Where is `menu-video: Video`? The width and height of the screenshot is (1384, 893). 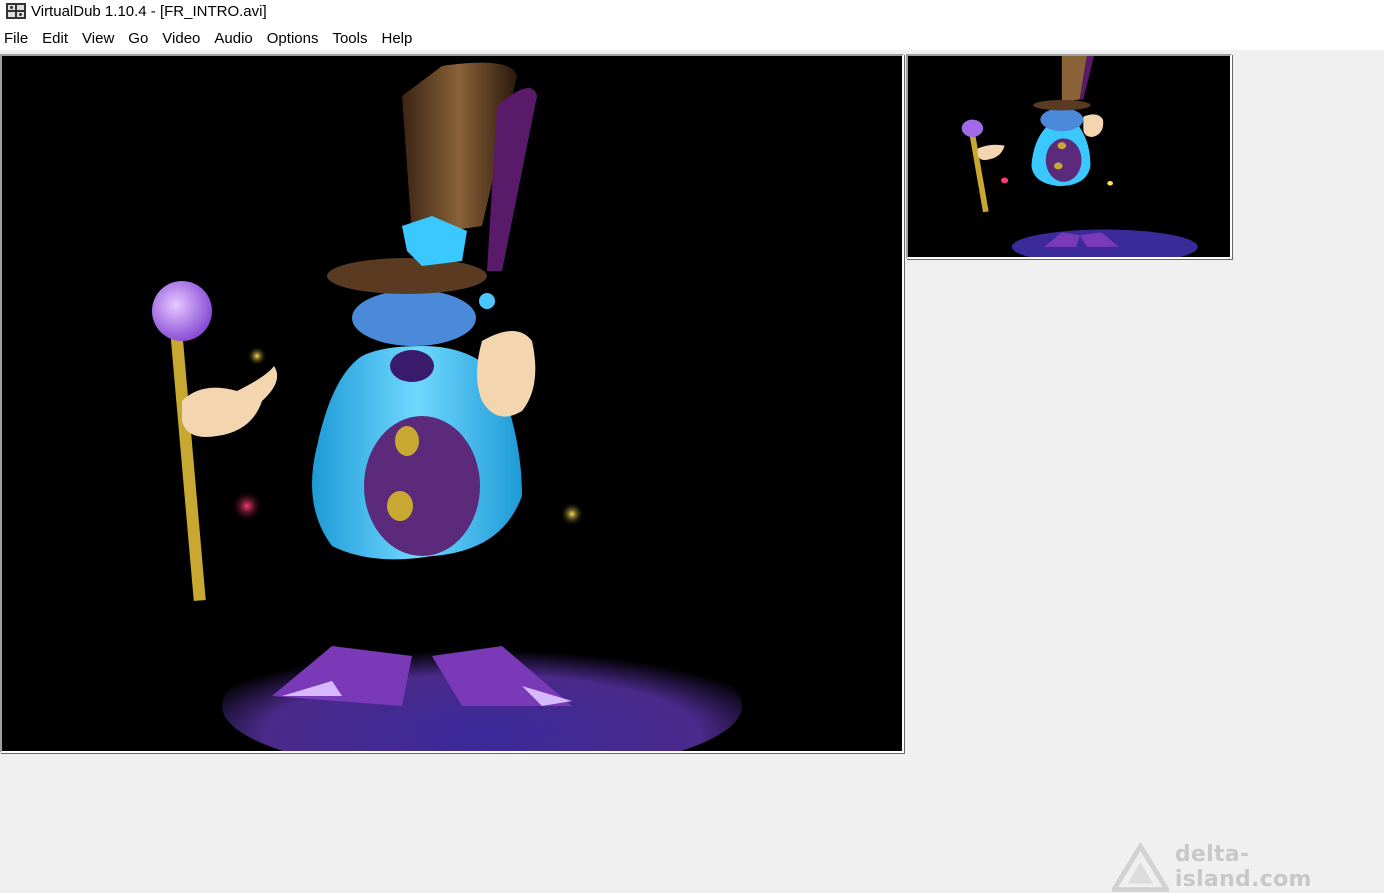 menu-video: Video is located at coordinates (181, 36).